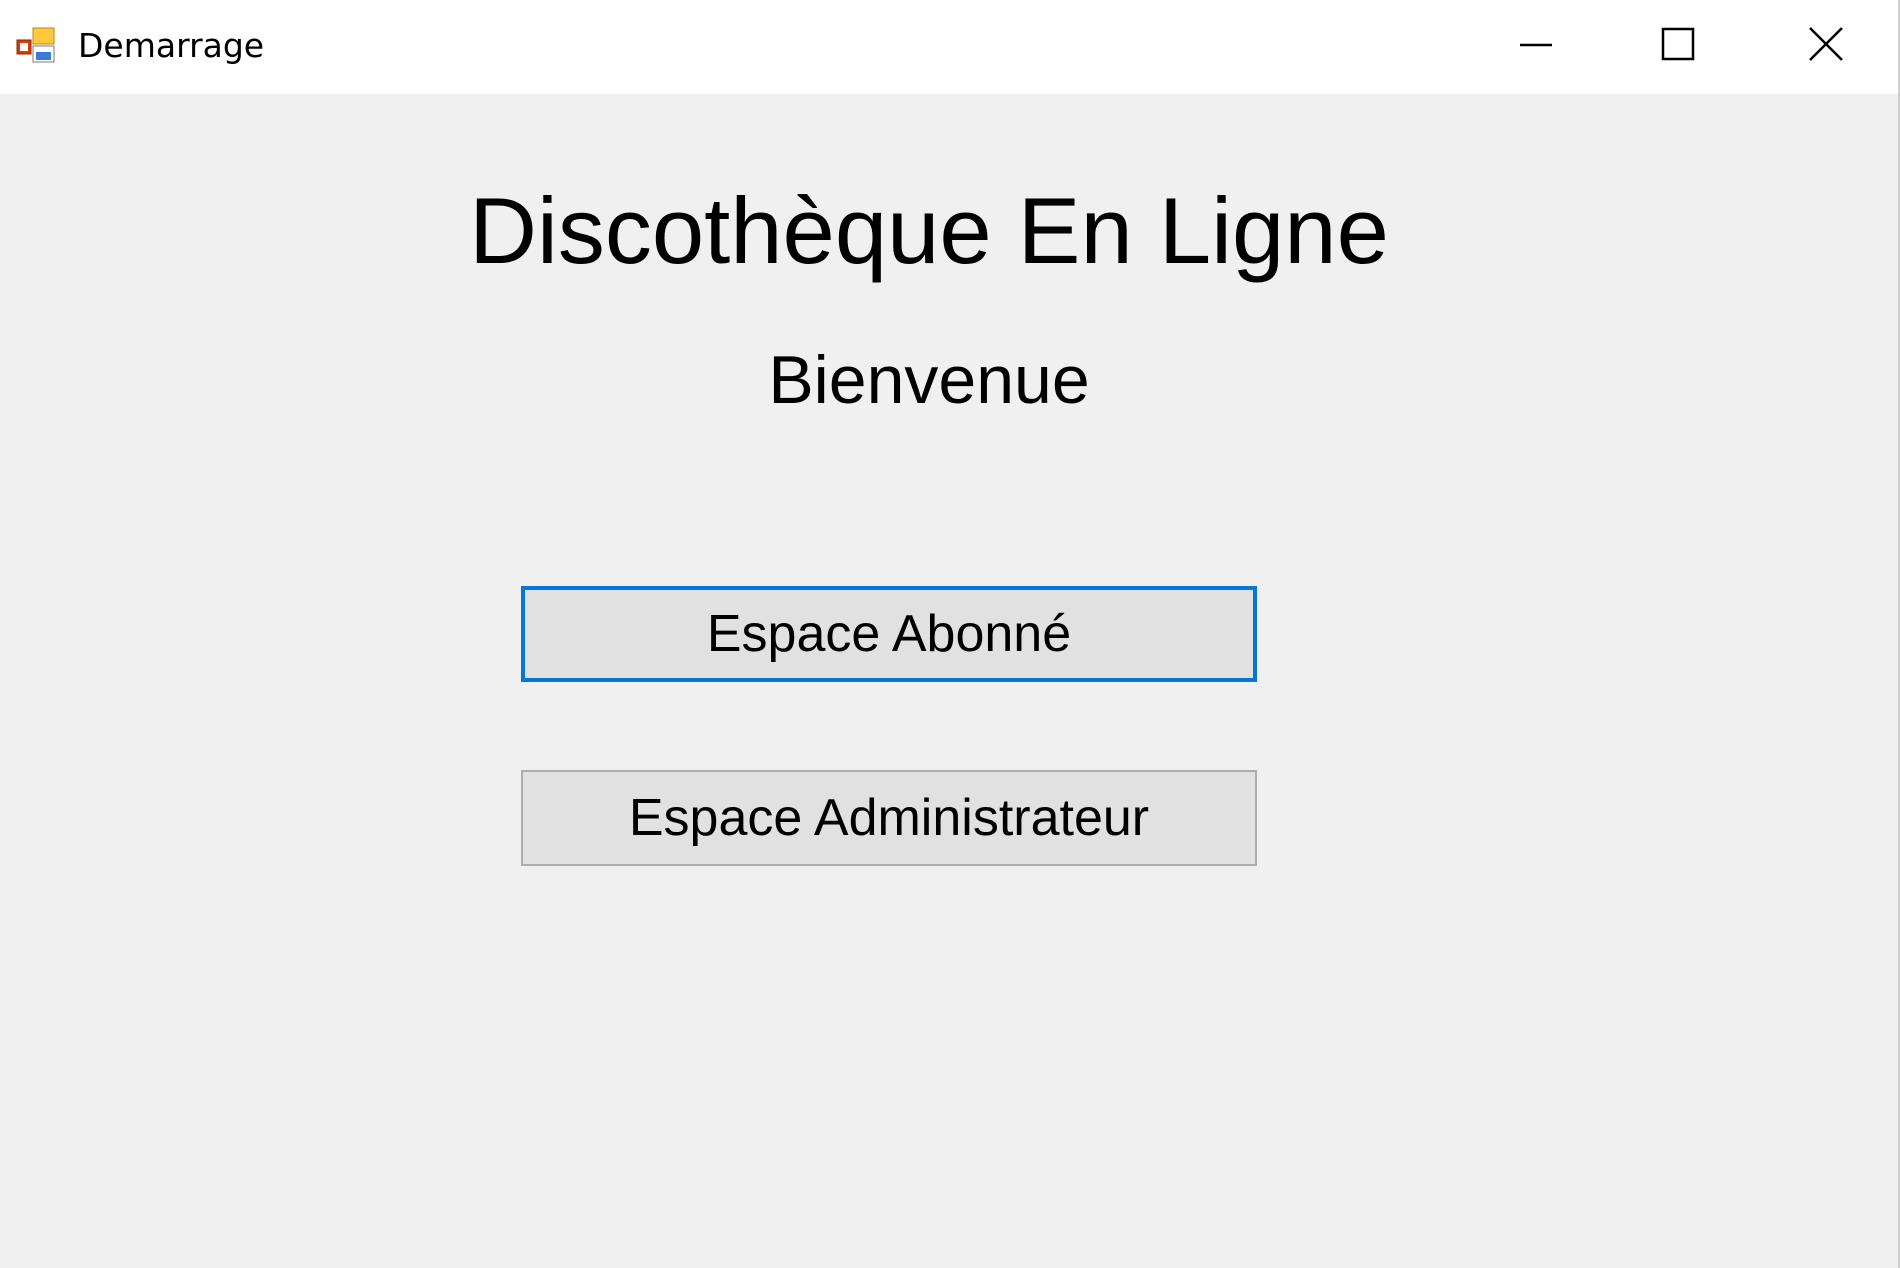 Image resolution: width=1900 pixels, height=1268 pixels. I want to click on minimize-icon, so click(1536, 44).